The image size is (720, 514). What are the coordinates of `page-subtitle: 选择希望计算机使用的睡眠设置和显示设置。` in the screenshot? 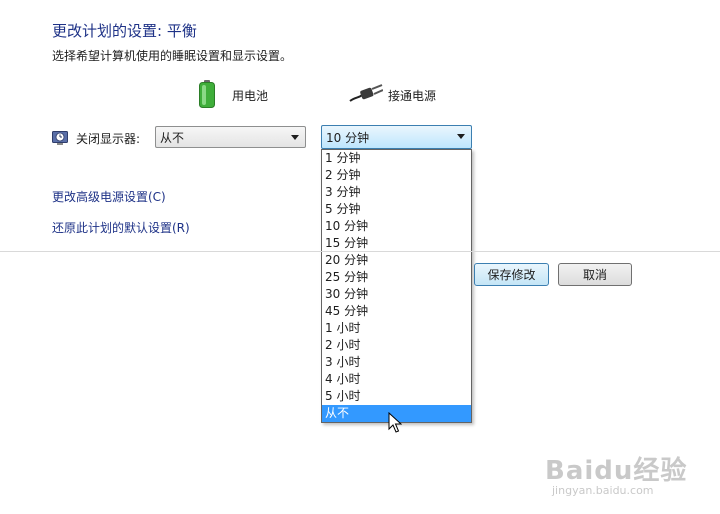 It's located at (172, 56).